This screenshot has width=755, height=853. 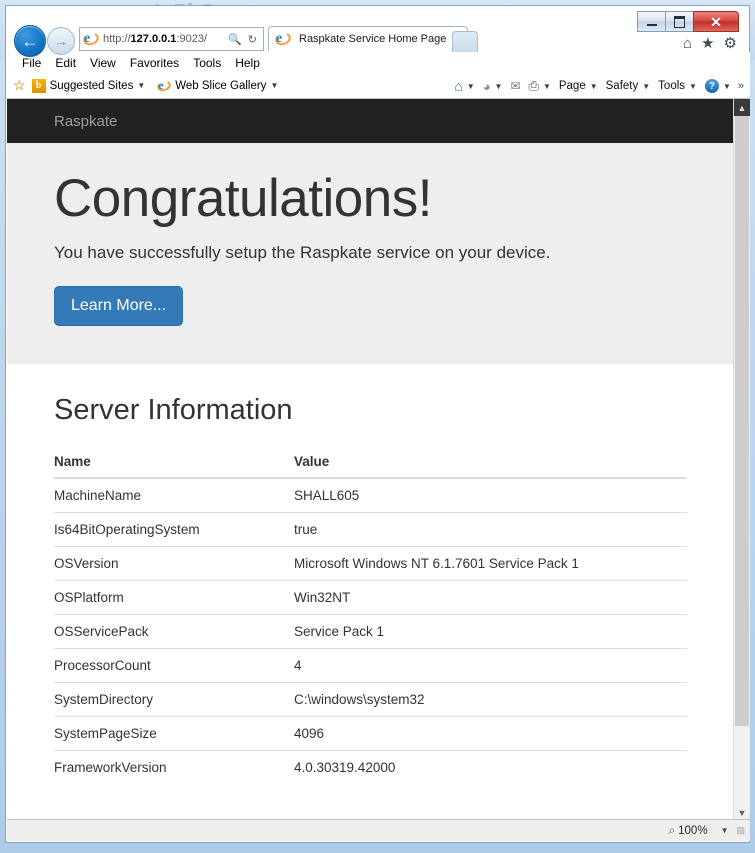 I want to click on resize-grip-icon: ▨, so click(x=740, y=830).